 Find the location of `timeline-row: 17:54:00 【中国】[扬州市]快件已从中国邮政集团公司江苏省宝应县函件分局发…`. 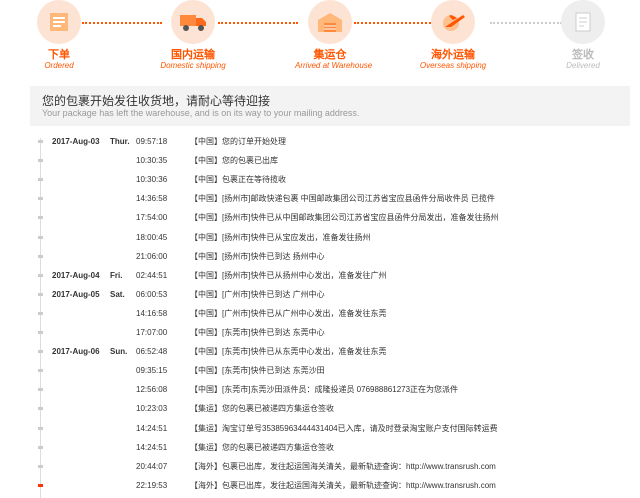

timeline-row: 17:54:00 【中国】[扬州市]快件已从中国邮政集团公司江苏省宝应县函件分局发… is located at coordinates (335, 217).